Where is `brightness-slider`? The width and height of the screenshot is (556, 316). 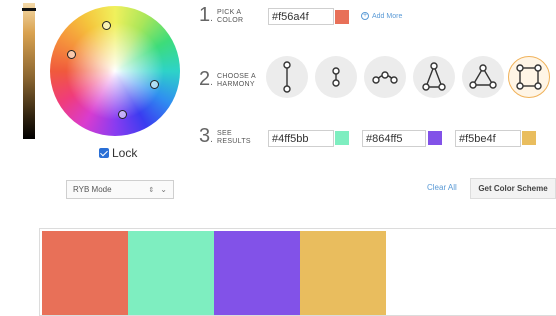
brightness-slider is located at coordinates (29, 71).